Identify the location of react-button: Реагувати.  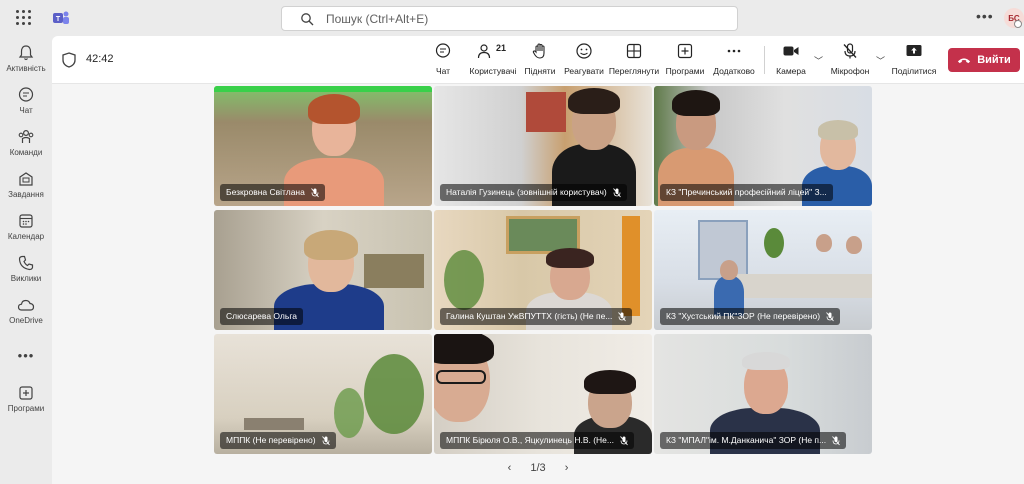
(584, 62).